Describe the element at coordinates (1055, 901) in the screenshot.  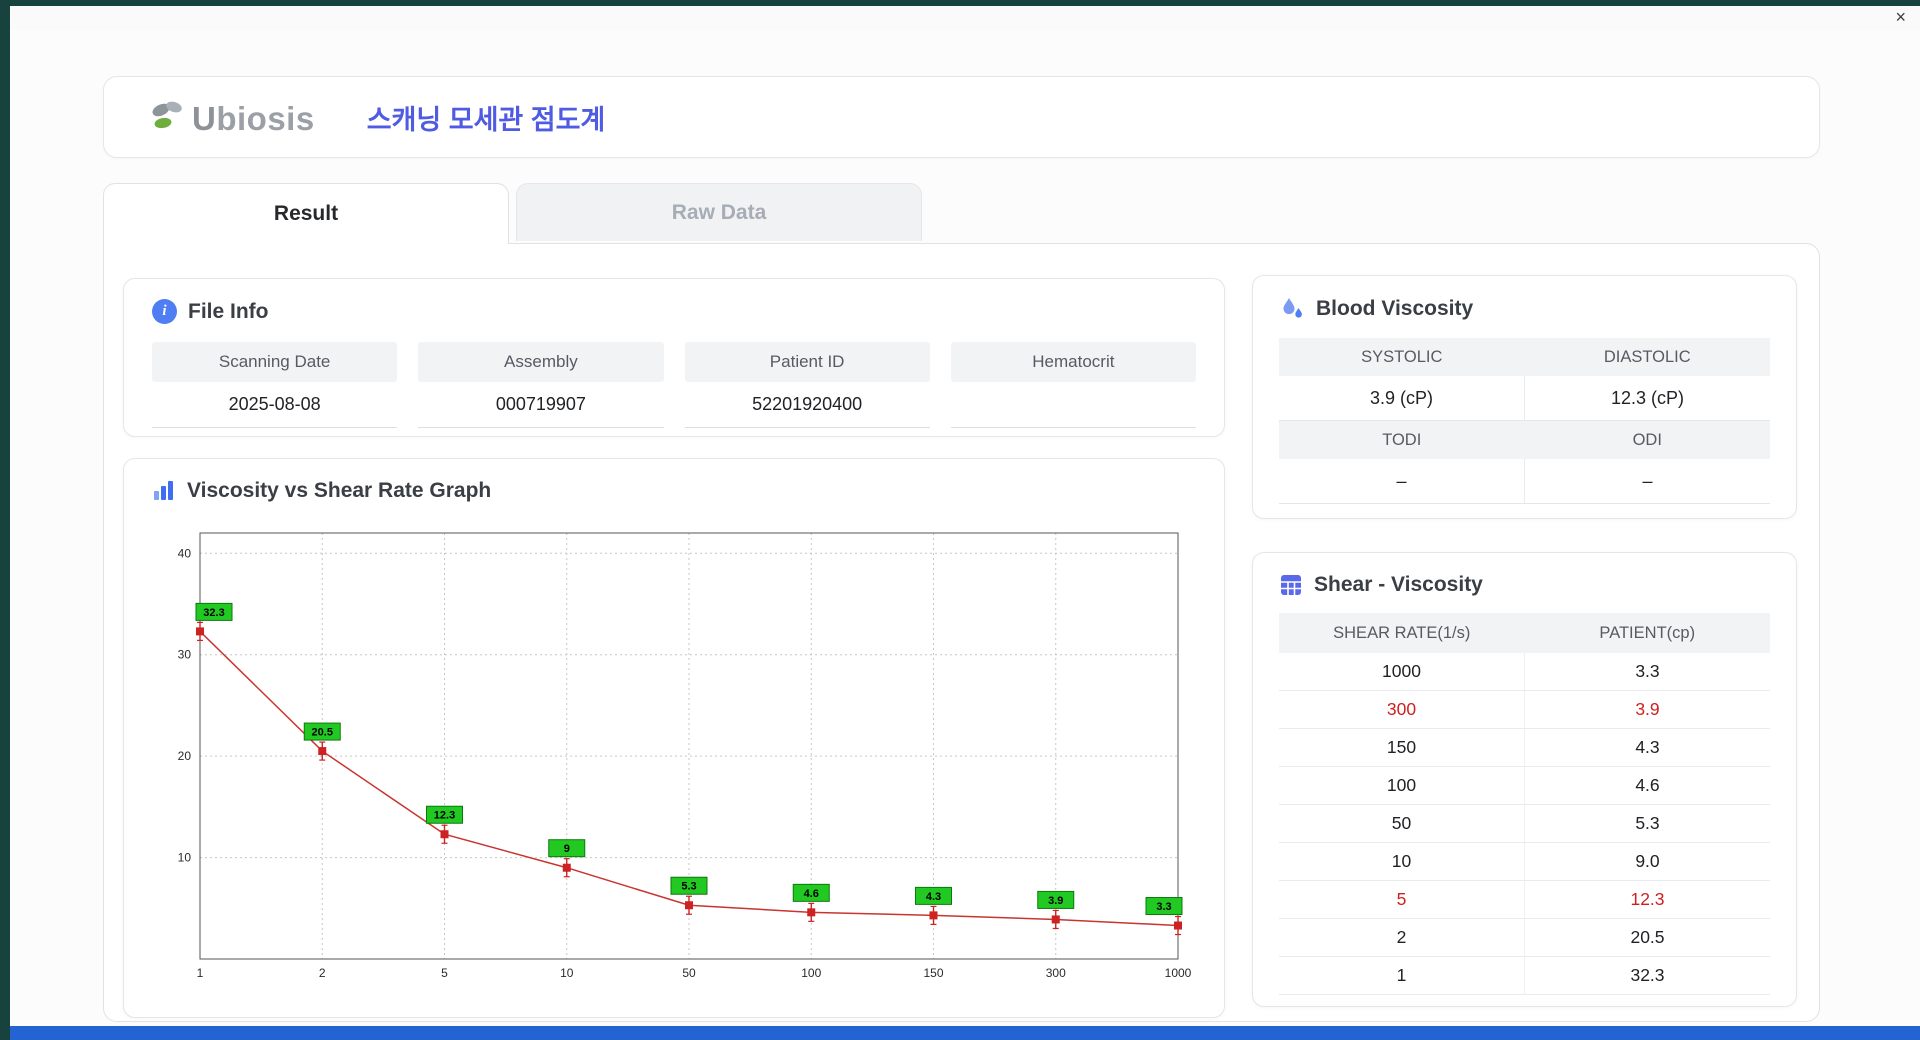
I see `svg-text: 3.9` at that location.